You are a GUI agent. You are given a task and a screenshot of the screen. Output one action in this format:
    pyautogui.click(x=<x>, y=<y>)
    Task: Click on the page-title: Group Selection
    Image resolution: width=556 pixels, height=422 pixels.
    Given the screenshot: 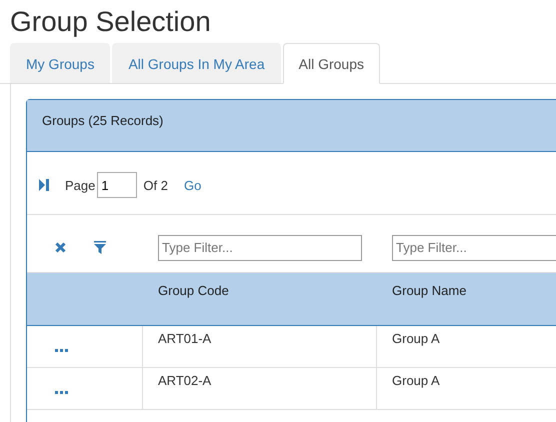 What is the action you would take?
    pyautogui.click(x=110, y=22)
    